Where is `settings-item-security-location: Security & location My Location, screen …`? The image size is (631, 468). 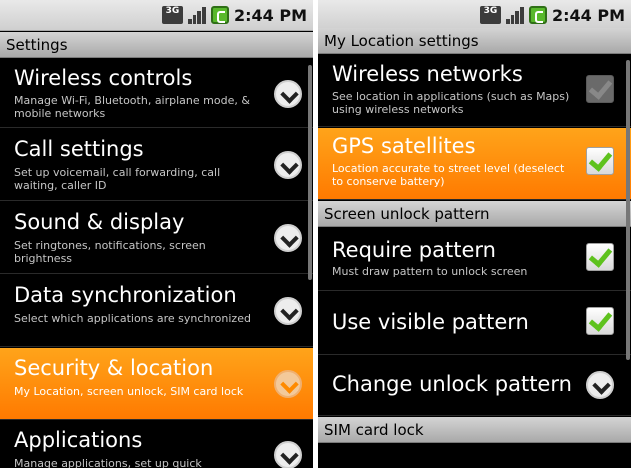
settings-item-security-location: Security & location My Location, screen … is located at coordinates (156, 384).